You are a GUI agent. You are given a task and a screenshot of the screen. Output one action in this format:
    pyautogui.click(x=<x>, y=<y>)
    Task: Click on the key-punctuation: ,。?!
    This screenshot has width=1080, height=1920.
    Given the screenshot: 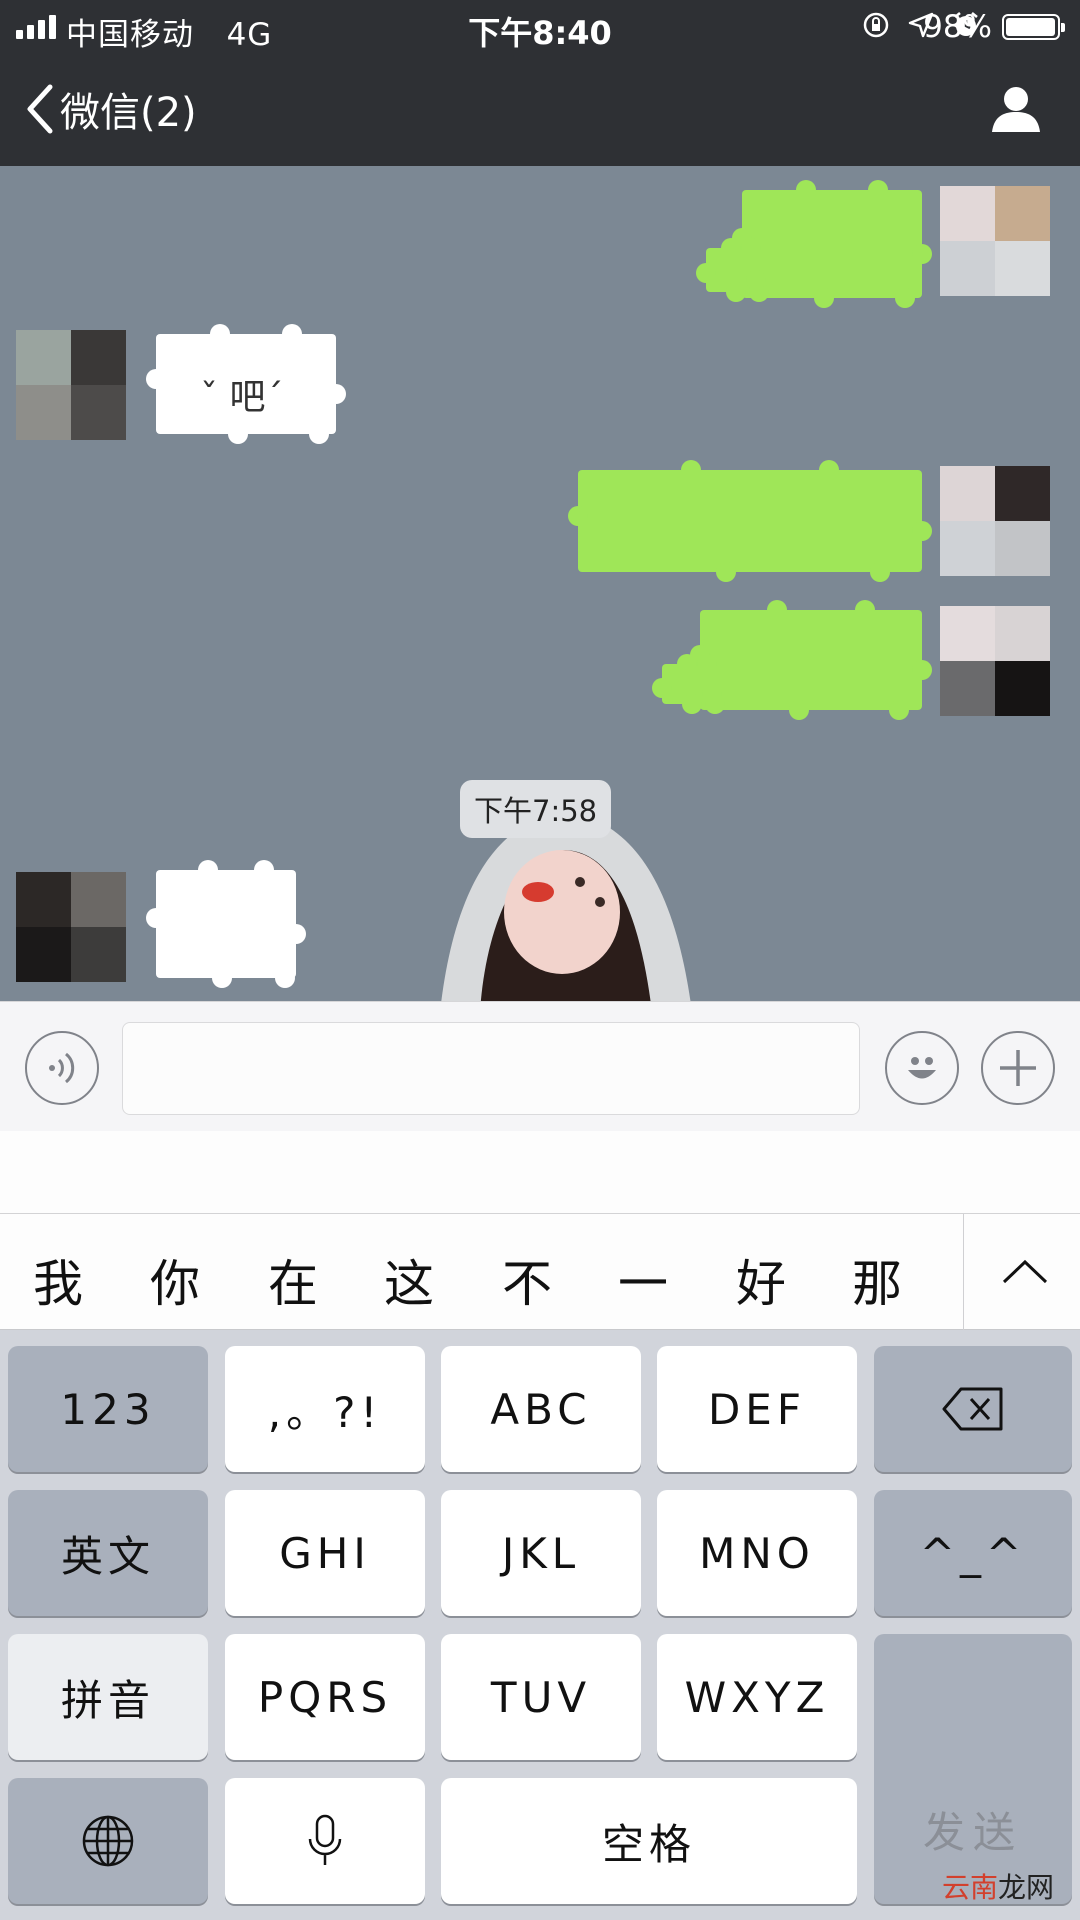 What is the action you would take?
    pyautogui.click(x=325, y=1409)
    